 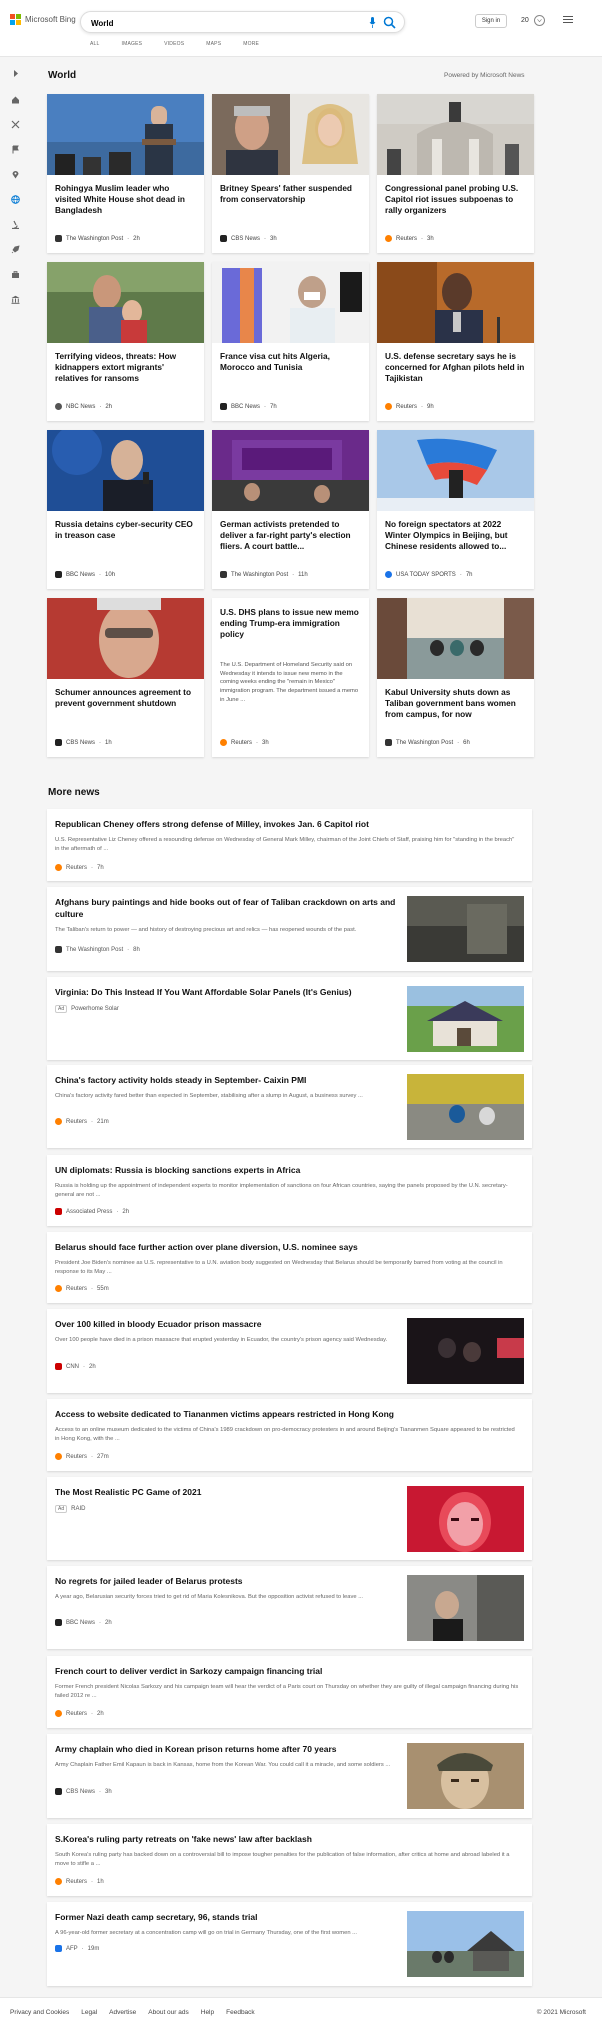 I want to click on search-box, so click(x=242, y=22).